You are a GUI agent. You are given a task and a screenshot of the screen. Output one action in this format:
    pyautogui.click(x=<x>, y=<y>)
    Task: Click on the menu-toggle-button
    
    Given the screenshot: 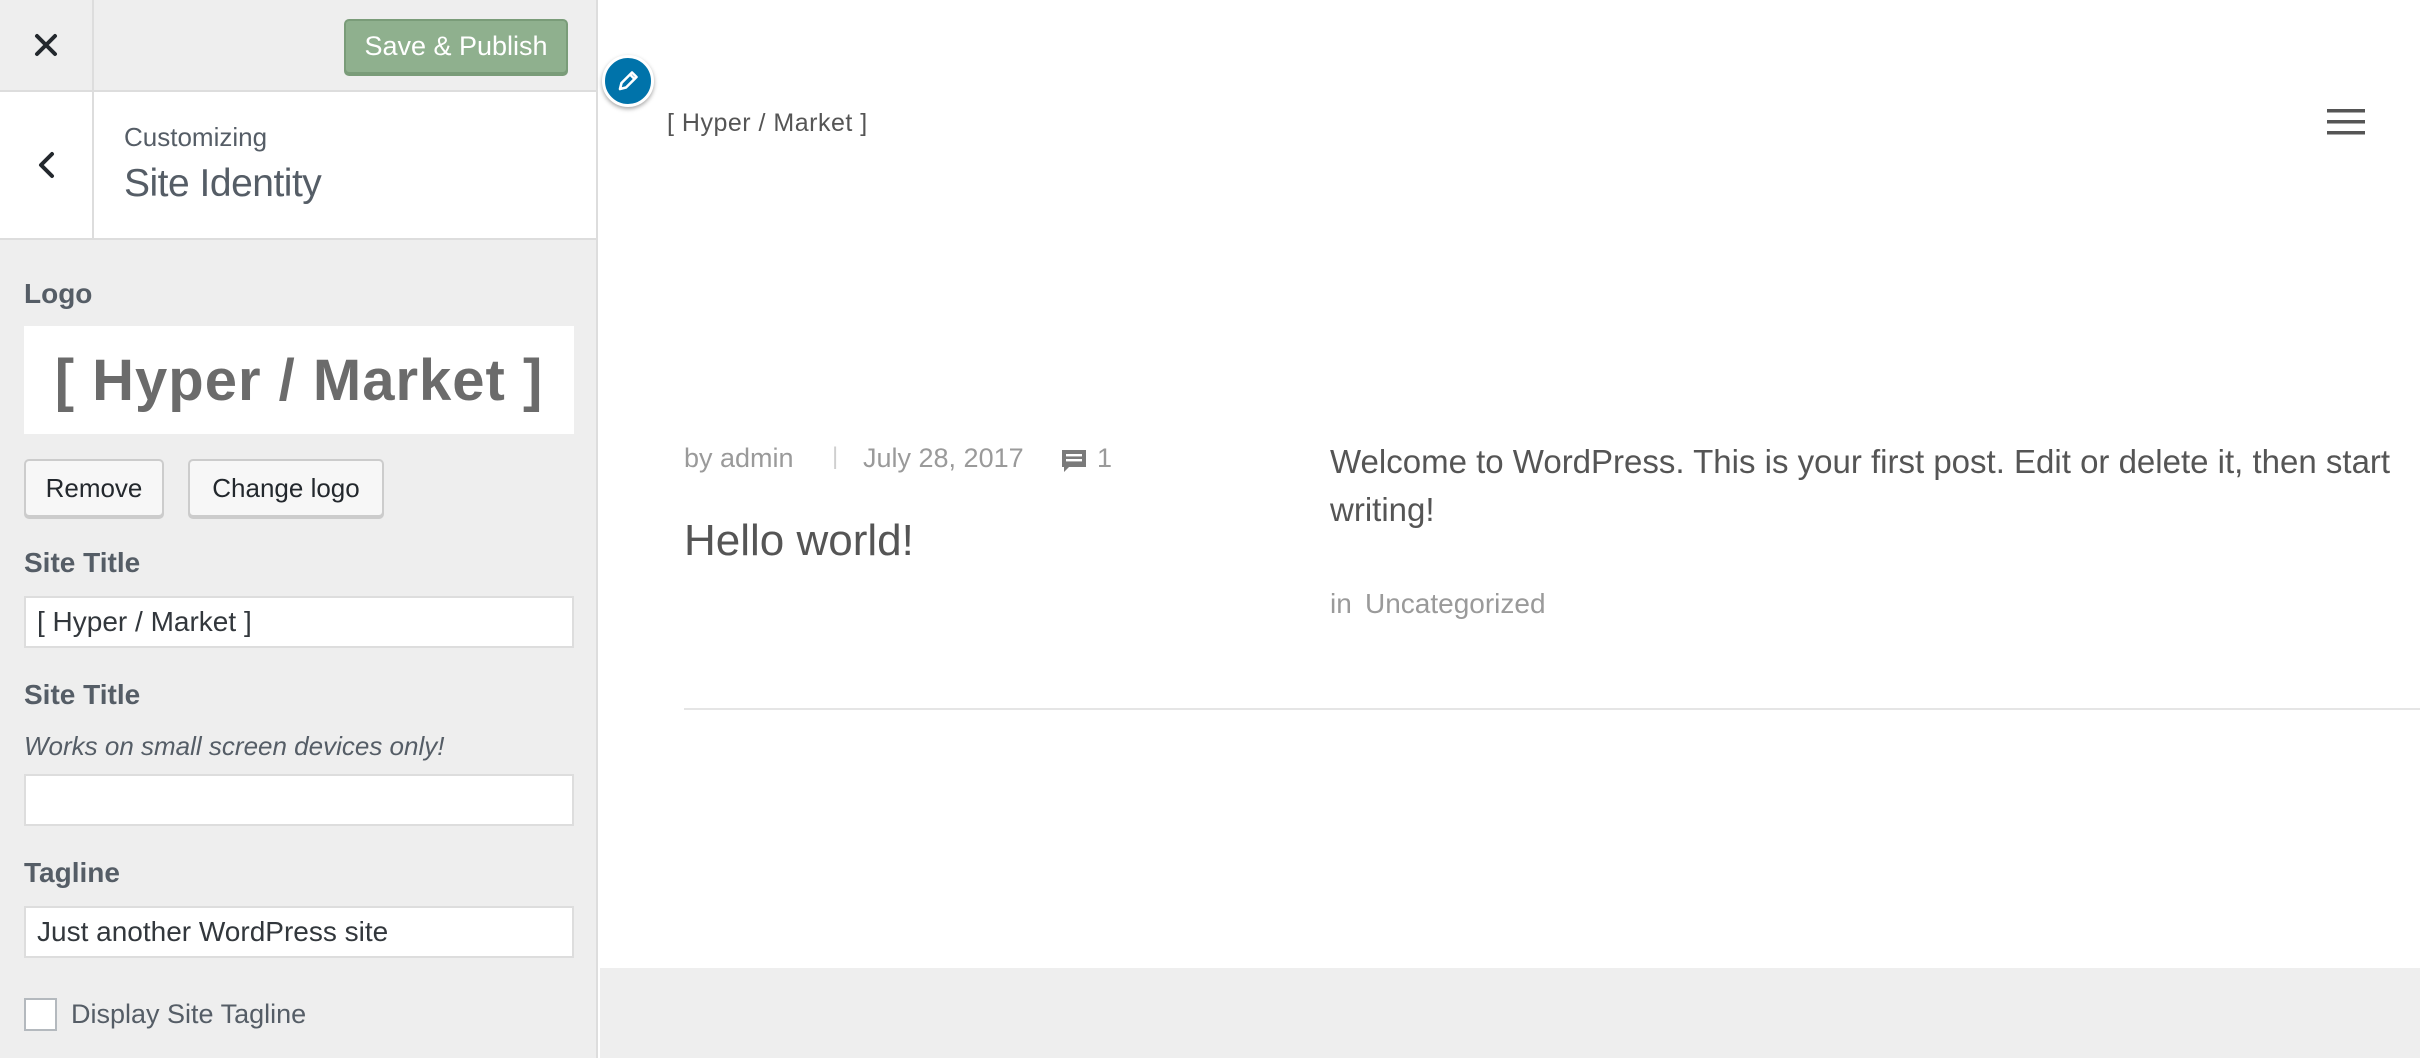 What is the action you would take?
    pyautogui.click(x=2346, y=122)
    